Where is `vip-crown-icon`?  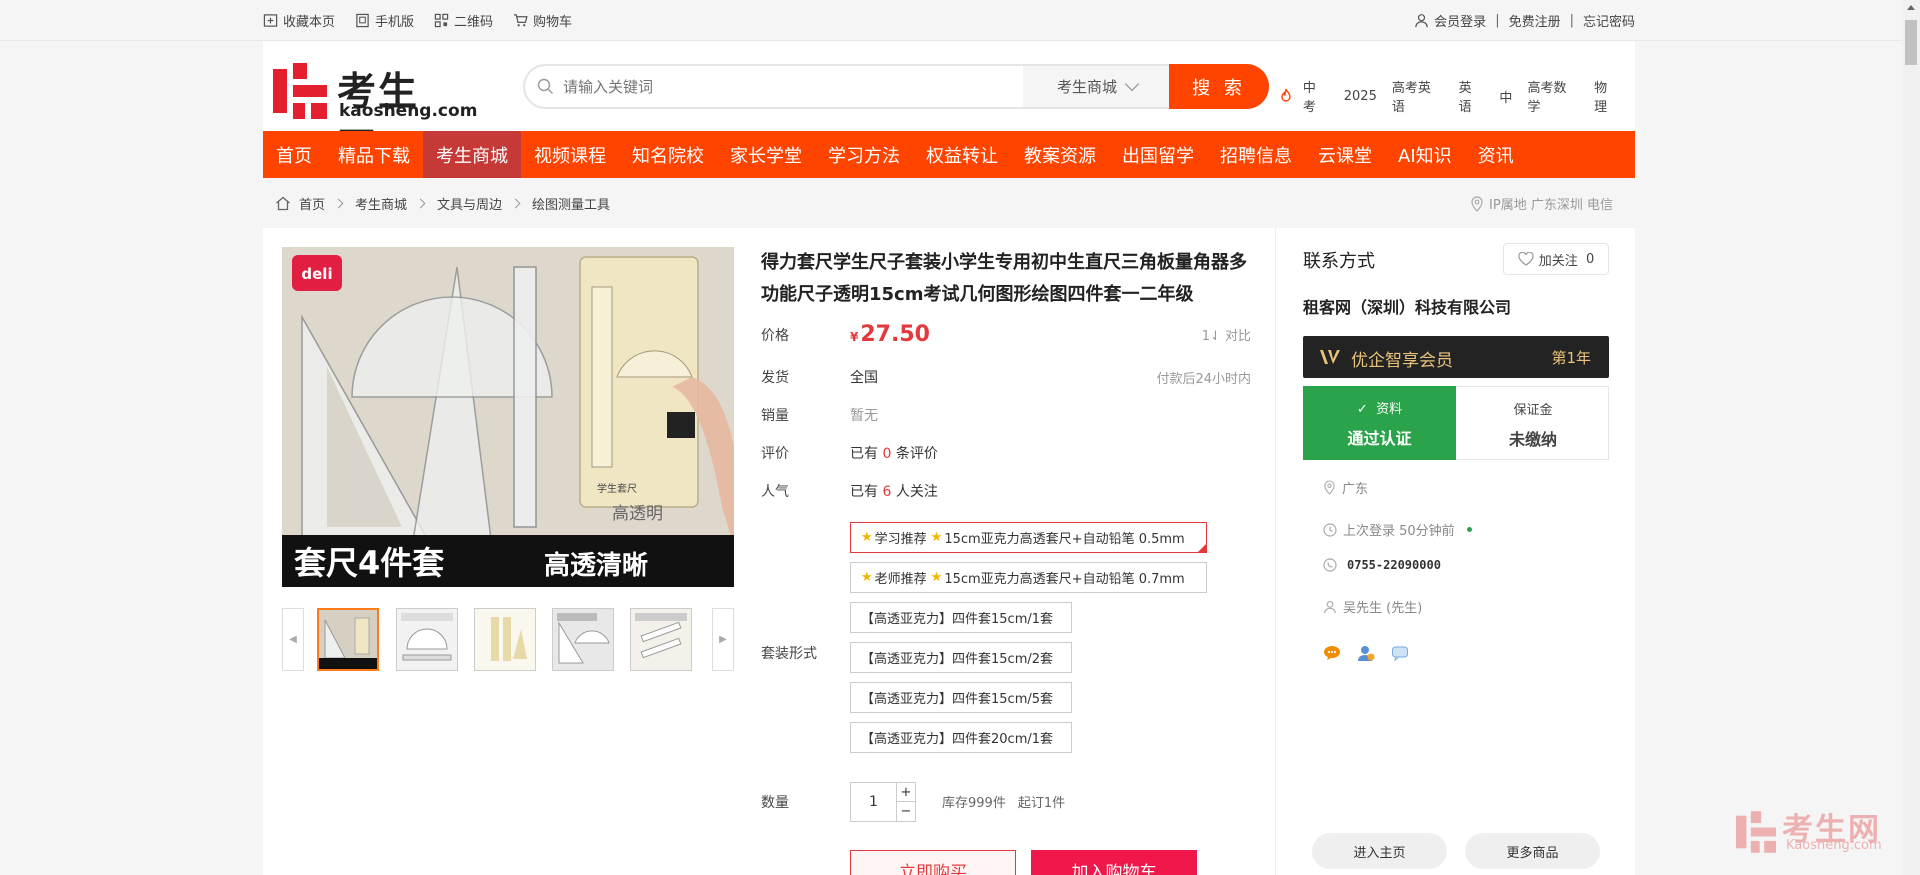 vip-crown-icon is located at coordinates (1330, 357).